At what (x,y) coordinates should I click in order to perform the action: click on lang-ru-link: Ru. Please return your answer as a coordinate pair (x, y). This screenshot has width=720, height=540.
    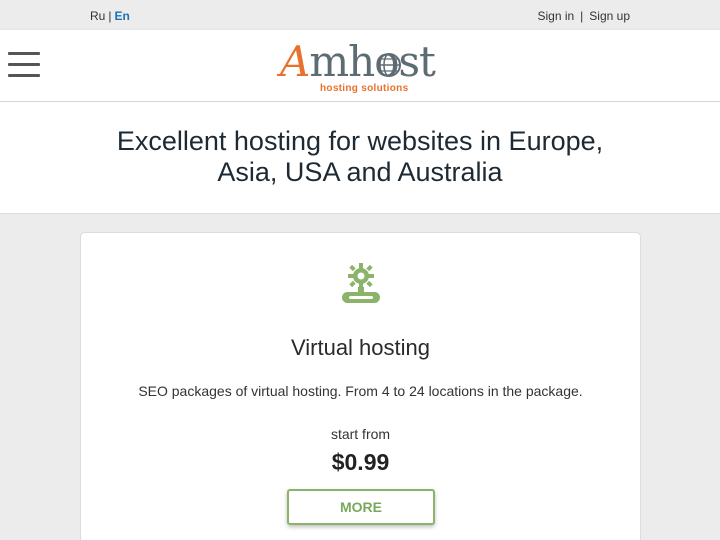
    Looking at the image, I should click on (97, 16).